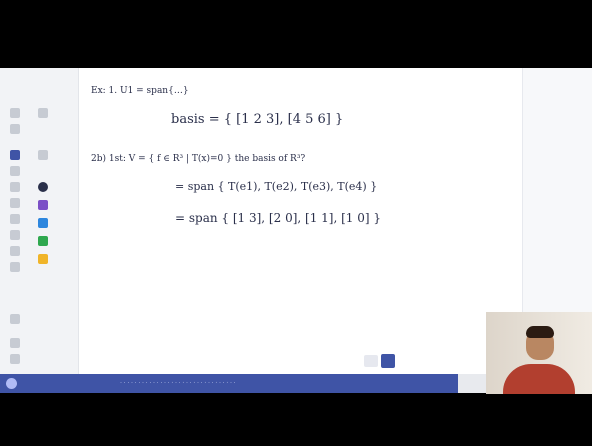 The image size is (592, 446). I want to click on color-swatch-purple, so click(43, 205).